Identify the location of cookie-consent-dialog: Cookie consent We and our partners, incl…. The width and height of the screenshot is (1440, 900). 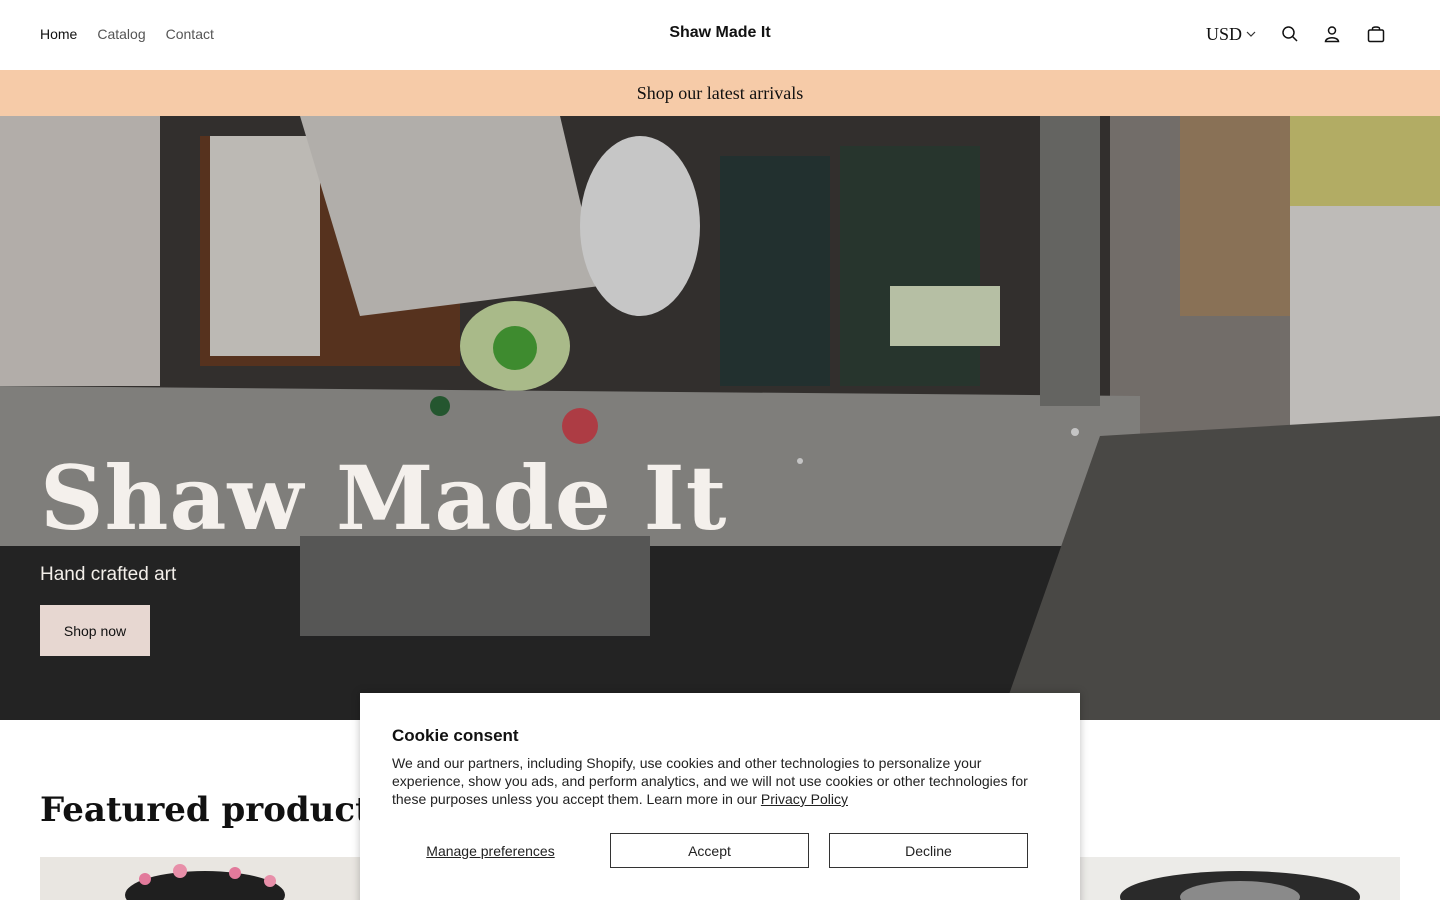
(720, 796).